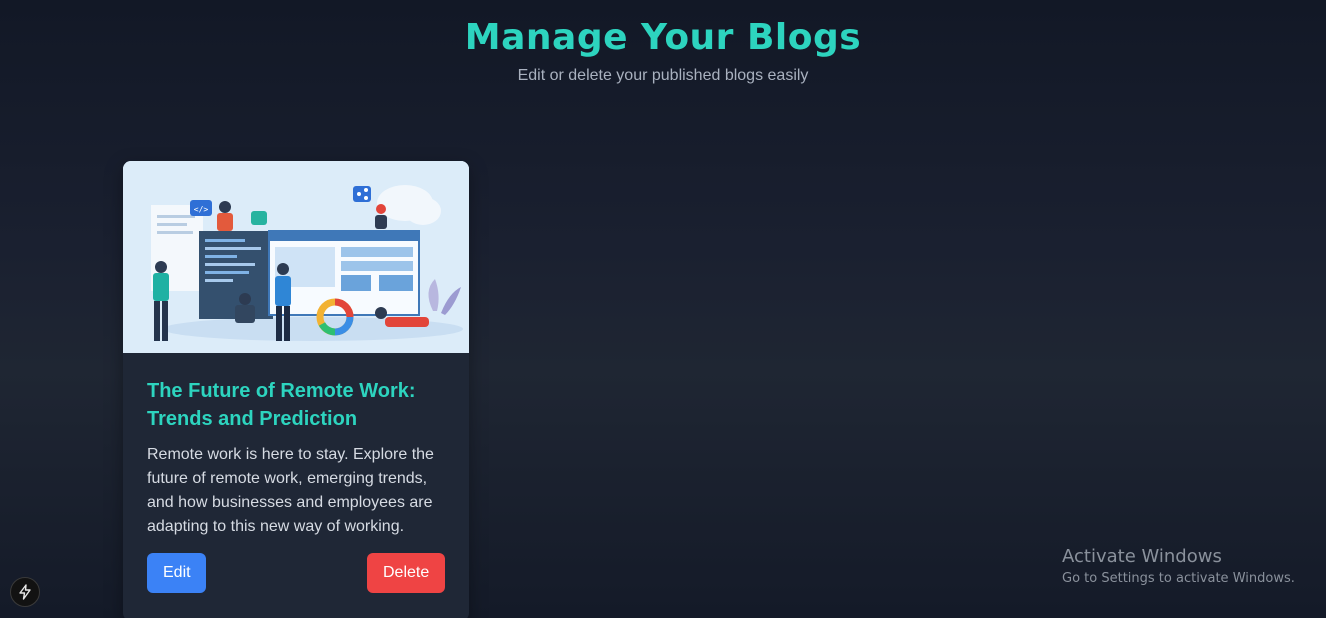 The height and width of the screenshot is (618, 1326). Describe the element at coordinates (1178, 578) in the screenshot. I see `watermark-subtitle: Go to Settings to activate Windows.` at that location.